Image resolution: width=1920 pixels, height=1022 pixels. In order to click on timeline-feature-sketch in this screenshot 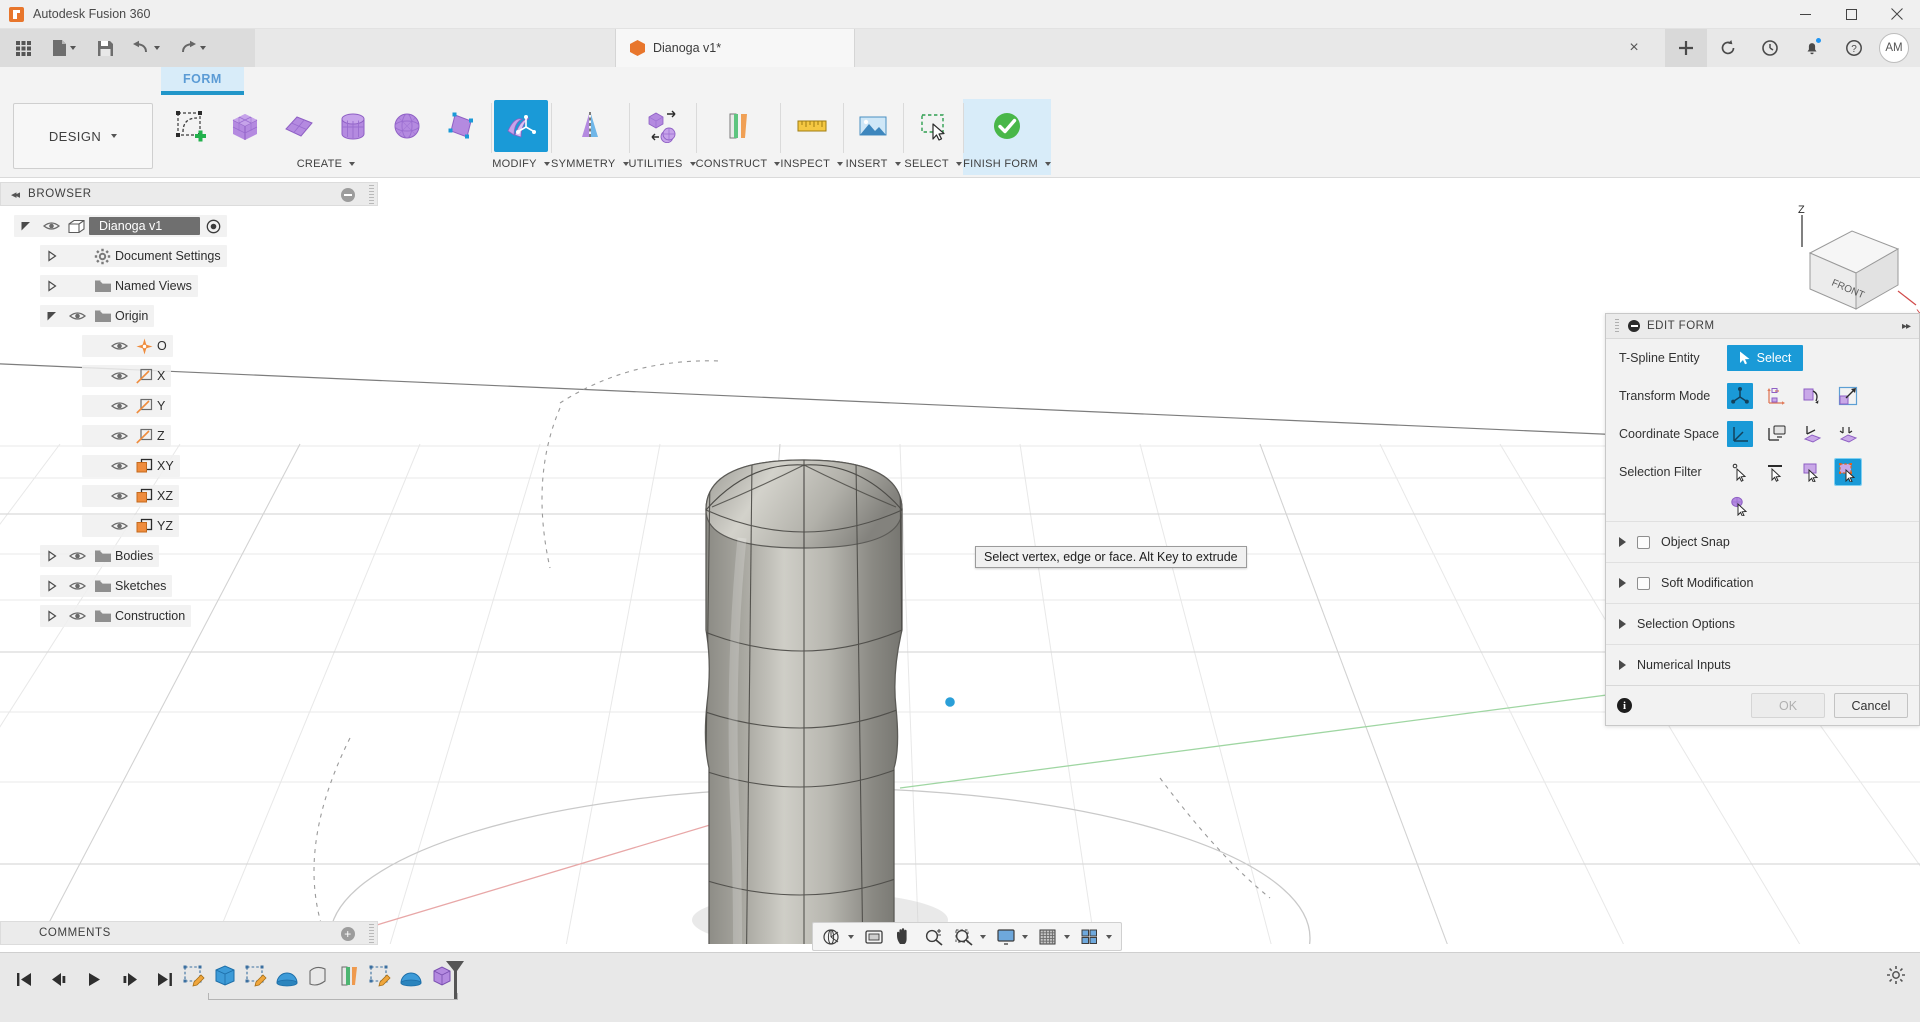, I will do `click(193, 976)`.